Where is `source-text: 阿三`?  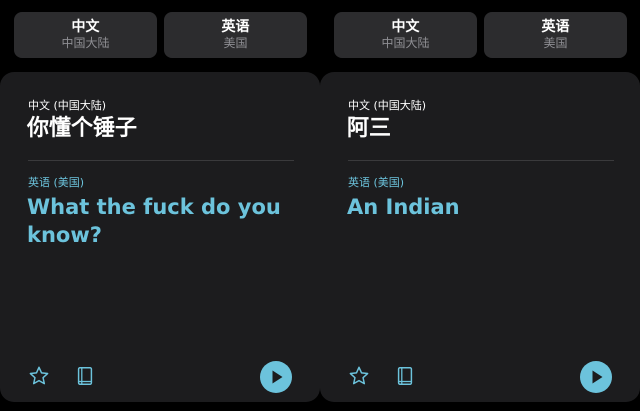
source-text: 阿三 is located at coordinates (369, 128).